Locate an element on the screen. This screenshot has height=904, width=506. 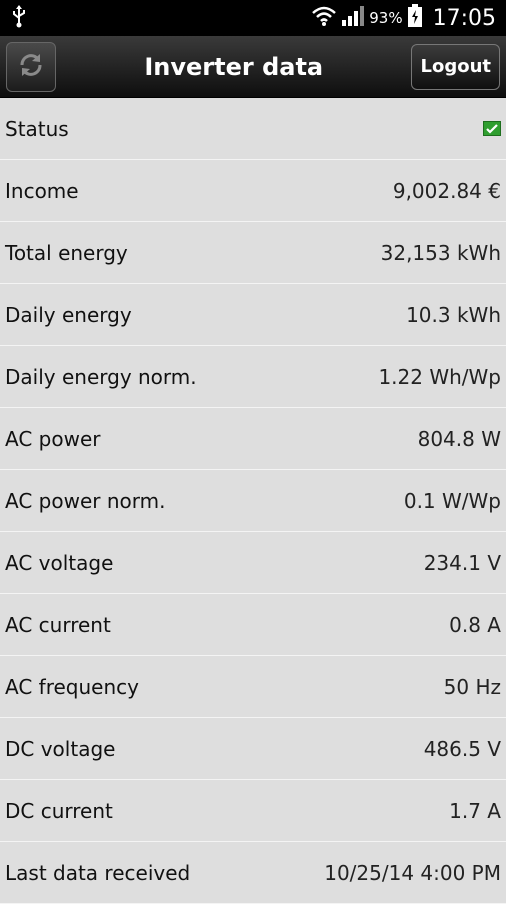
row-label: Daily energy norm. is located at coordinates (101, 376).